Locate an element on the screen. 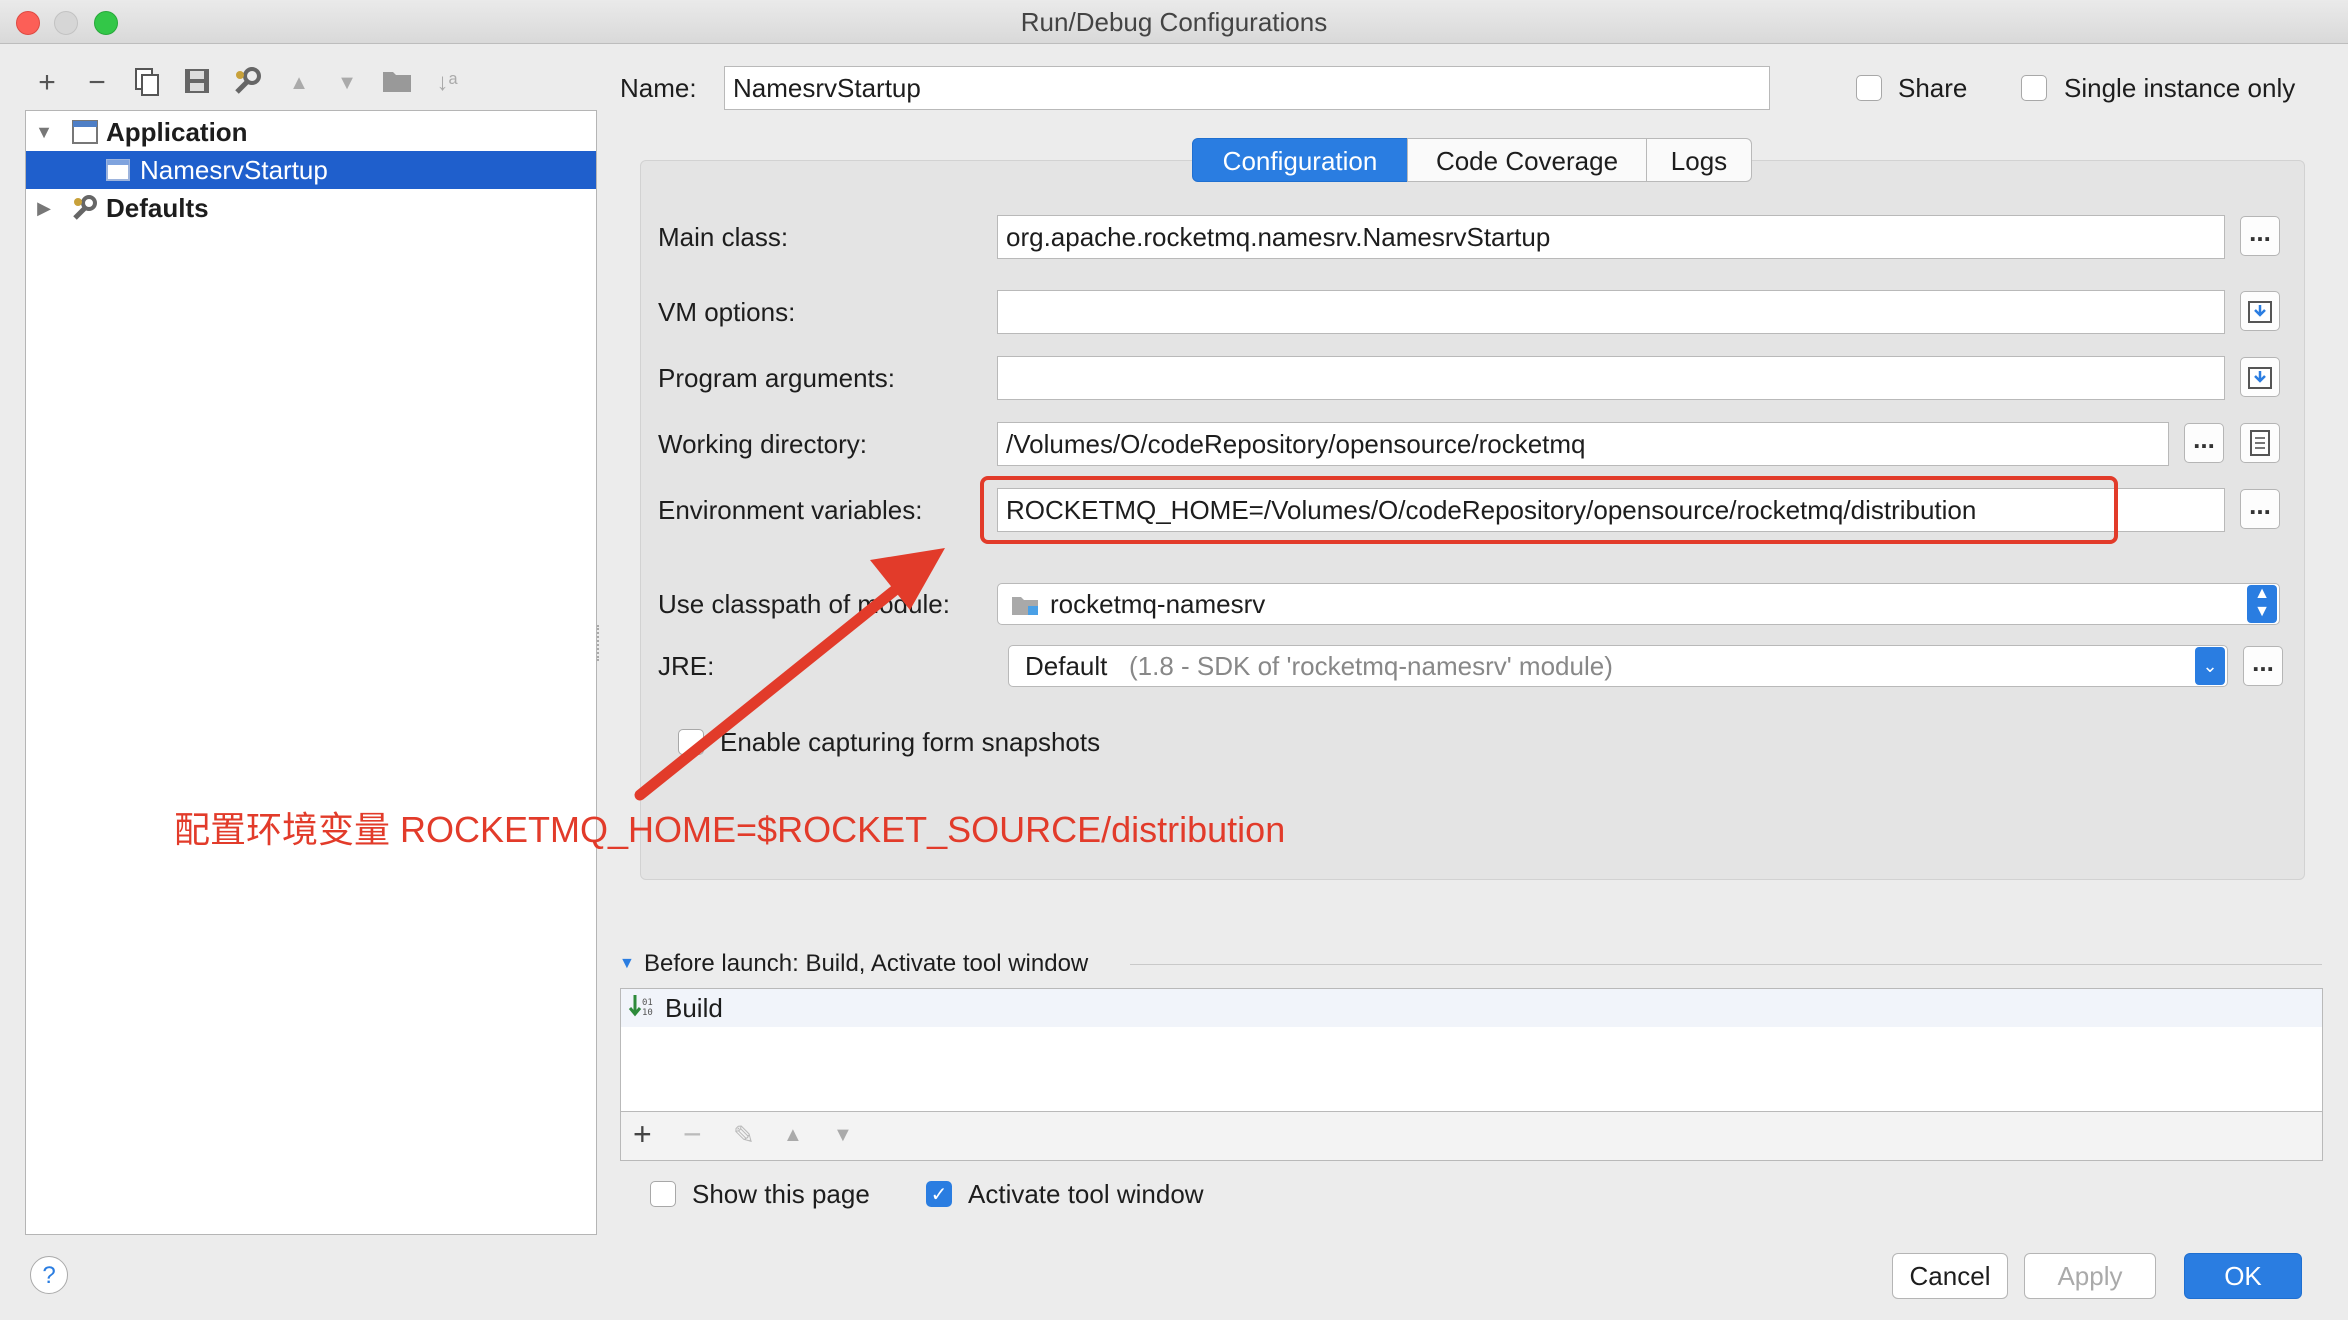 This screenshot has width=2348, height=1320. svg-text: 10 is located at coordinates (647, 1013).